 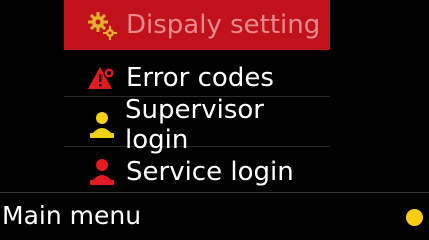 I want to click on footer-title: Main menu, so click(x=72, y=215).